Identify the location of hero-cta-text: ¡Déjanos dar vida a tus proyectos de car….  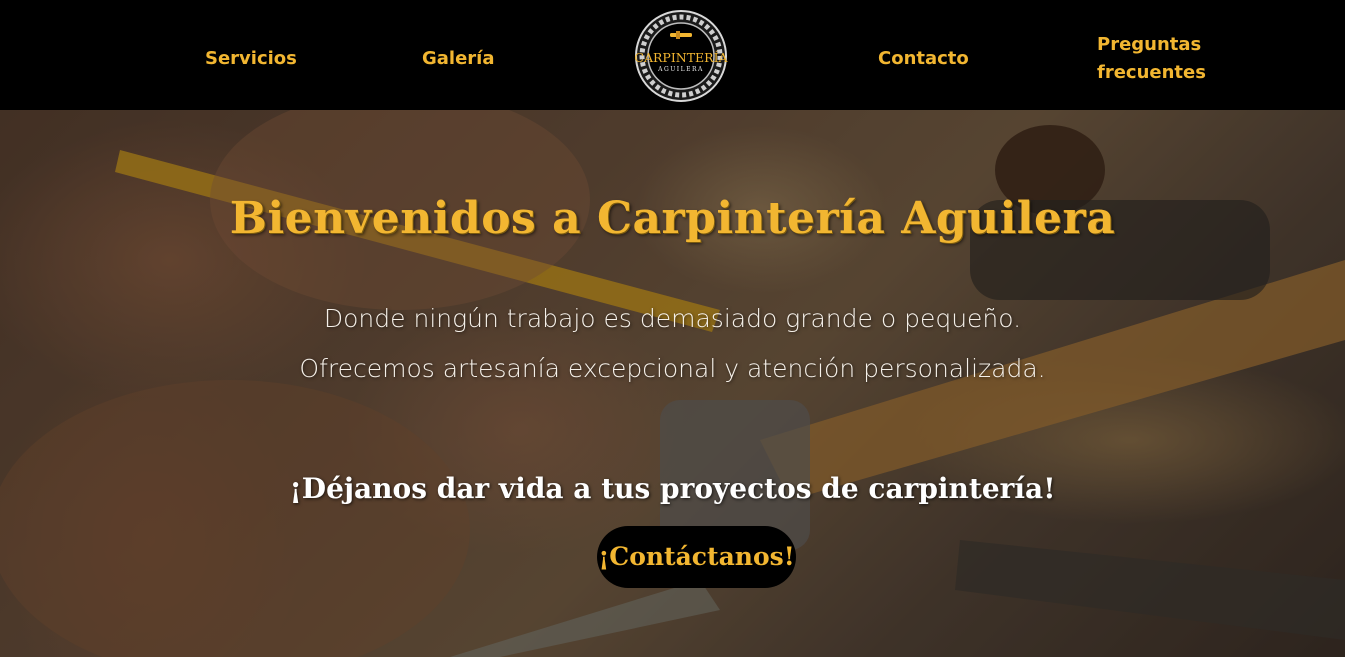
(672, 488).